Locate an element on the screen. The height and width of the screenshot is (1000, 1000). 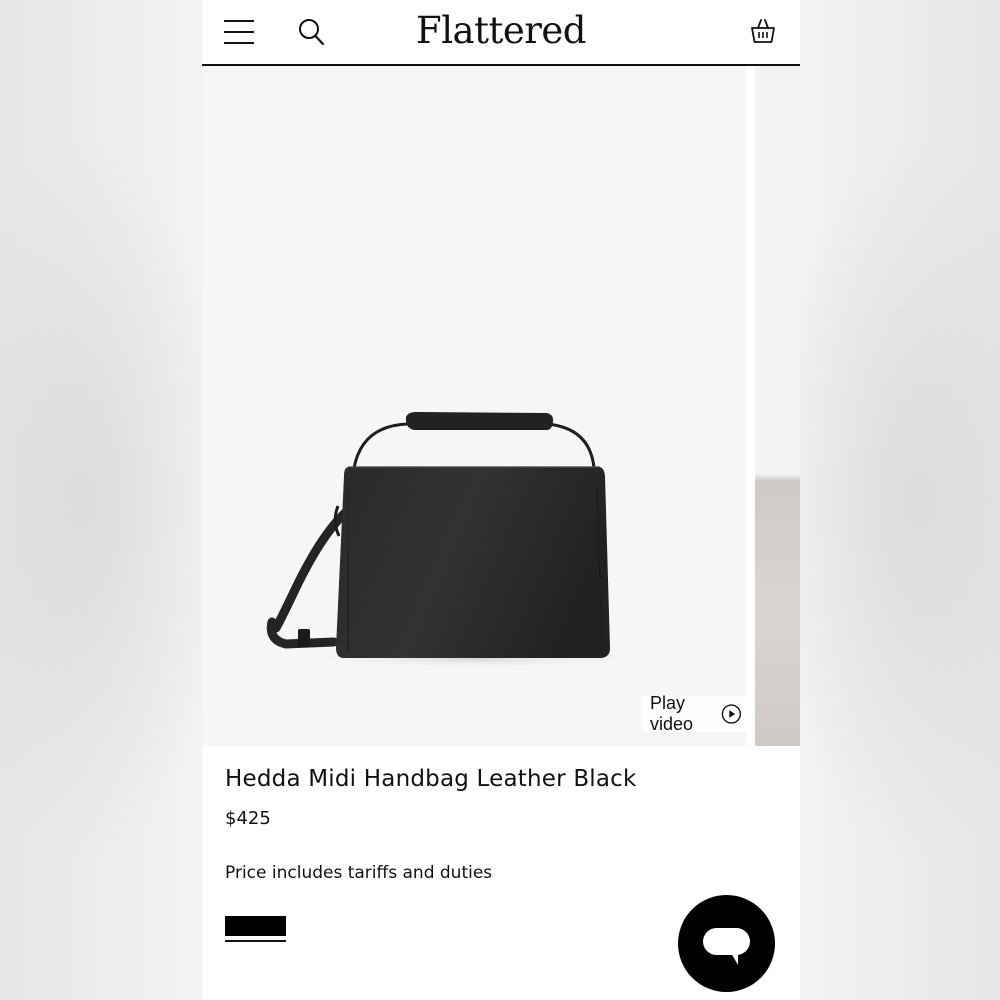
search-icon is located at coordinates (312, 32).